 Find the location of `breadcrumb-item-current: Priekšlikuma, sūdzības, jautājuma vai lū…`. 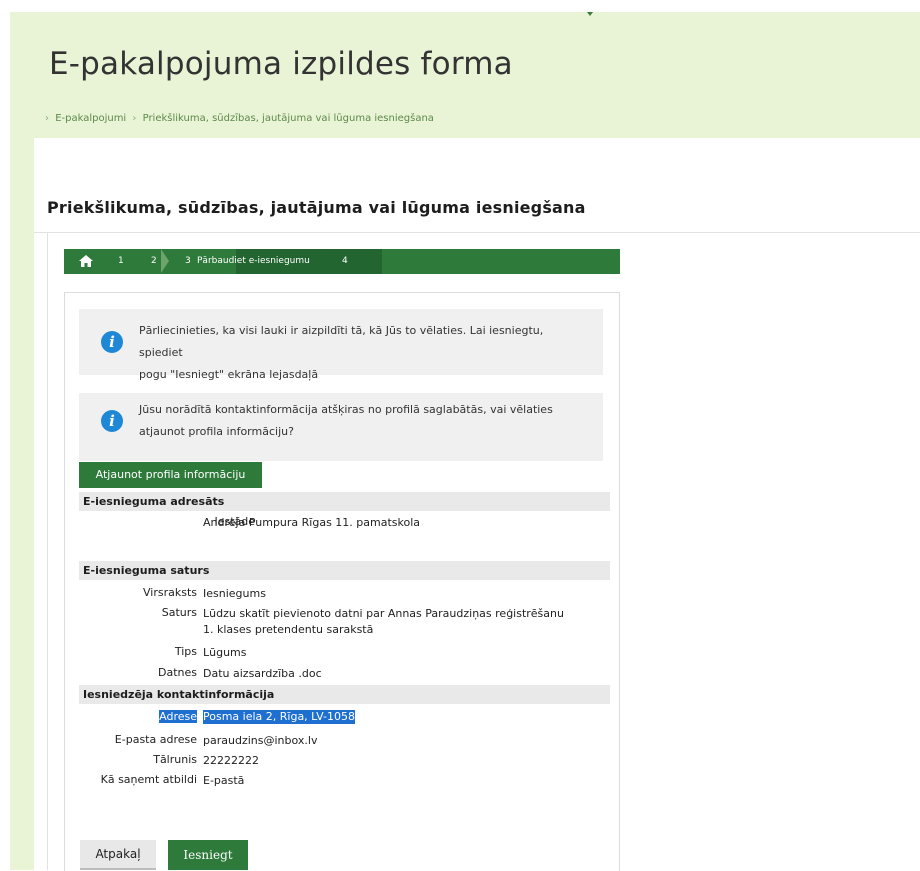

breadcrumb-item-current: Priekšlikuma, sūdzības, jautājuma vai lū… is located at coordinates (288, 118).